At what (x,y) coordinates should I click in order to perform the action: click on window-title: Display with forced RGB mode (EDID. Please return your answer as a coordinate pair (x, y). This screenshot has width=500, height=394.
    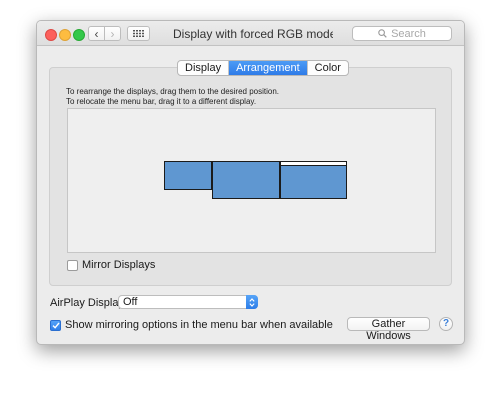
    Looking at the image, I should click on (253, 34).